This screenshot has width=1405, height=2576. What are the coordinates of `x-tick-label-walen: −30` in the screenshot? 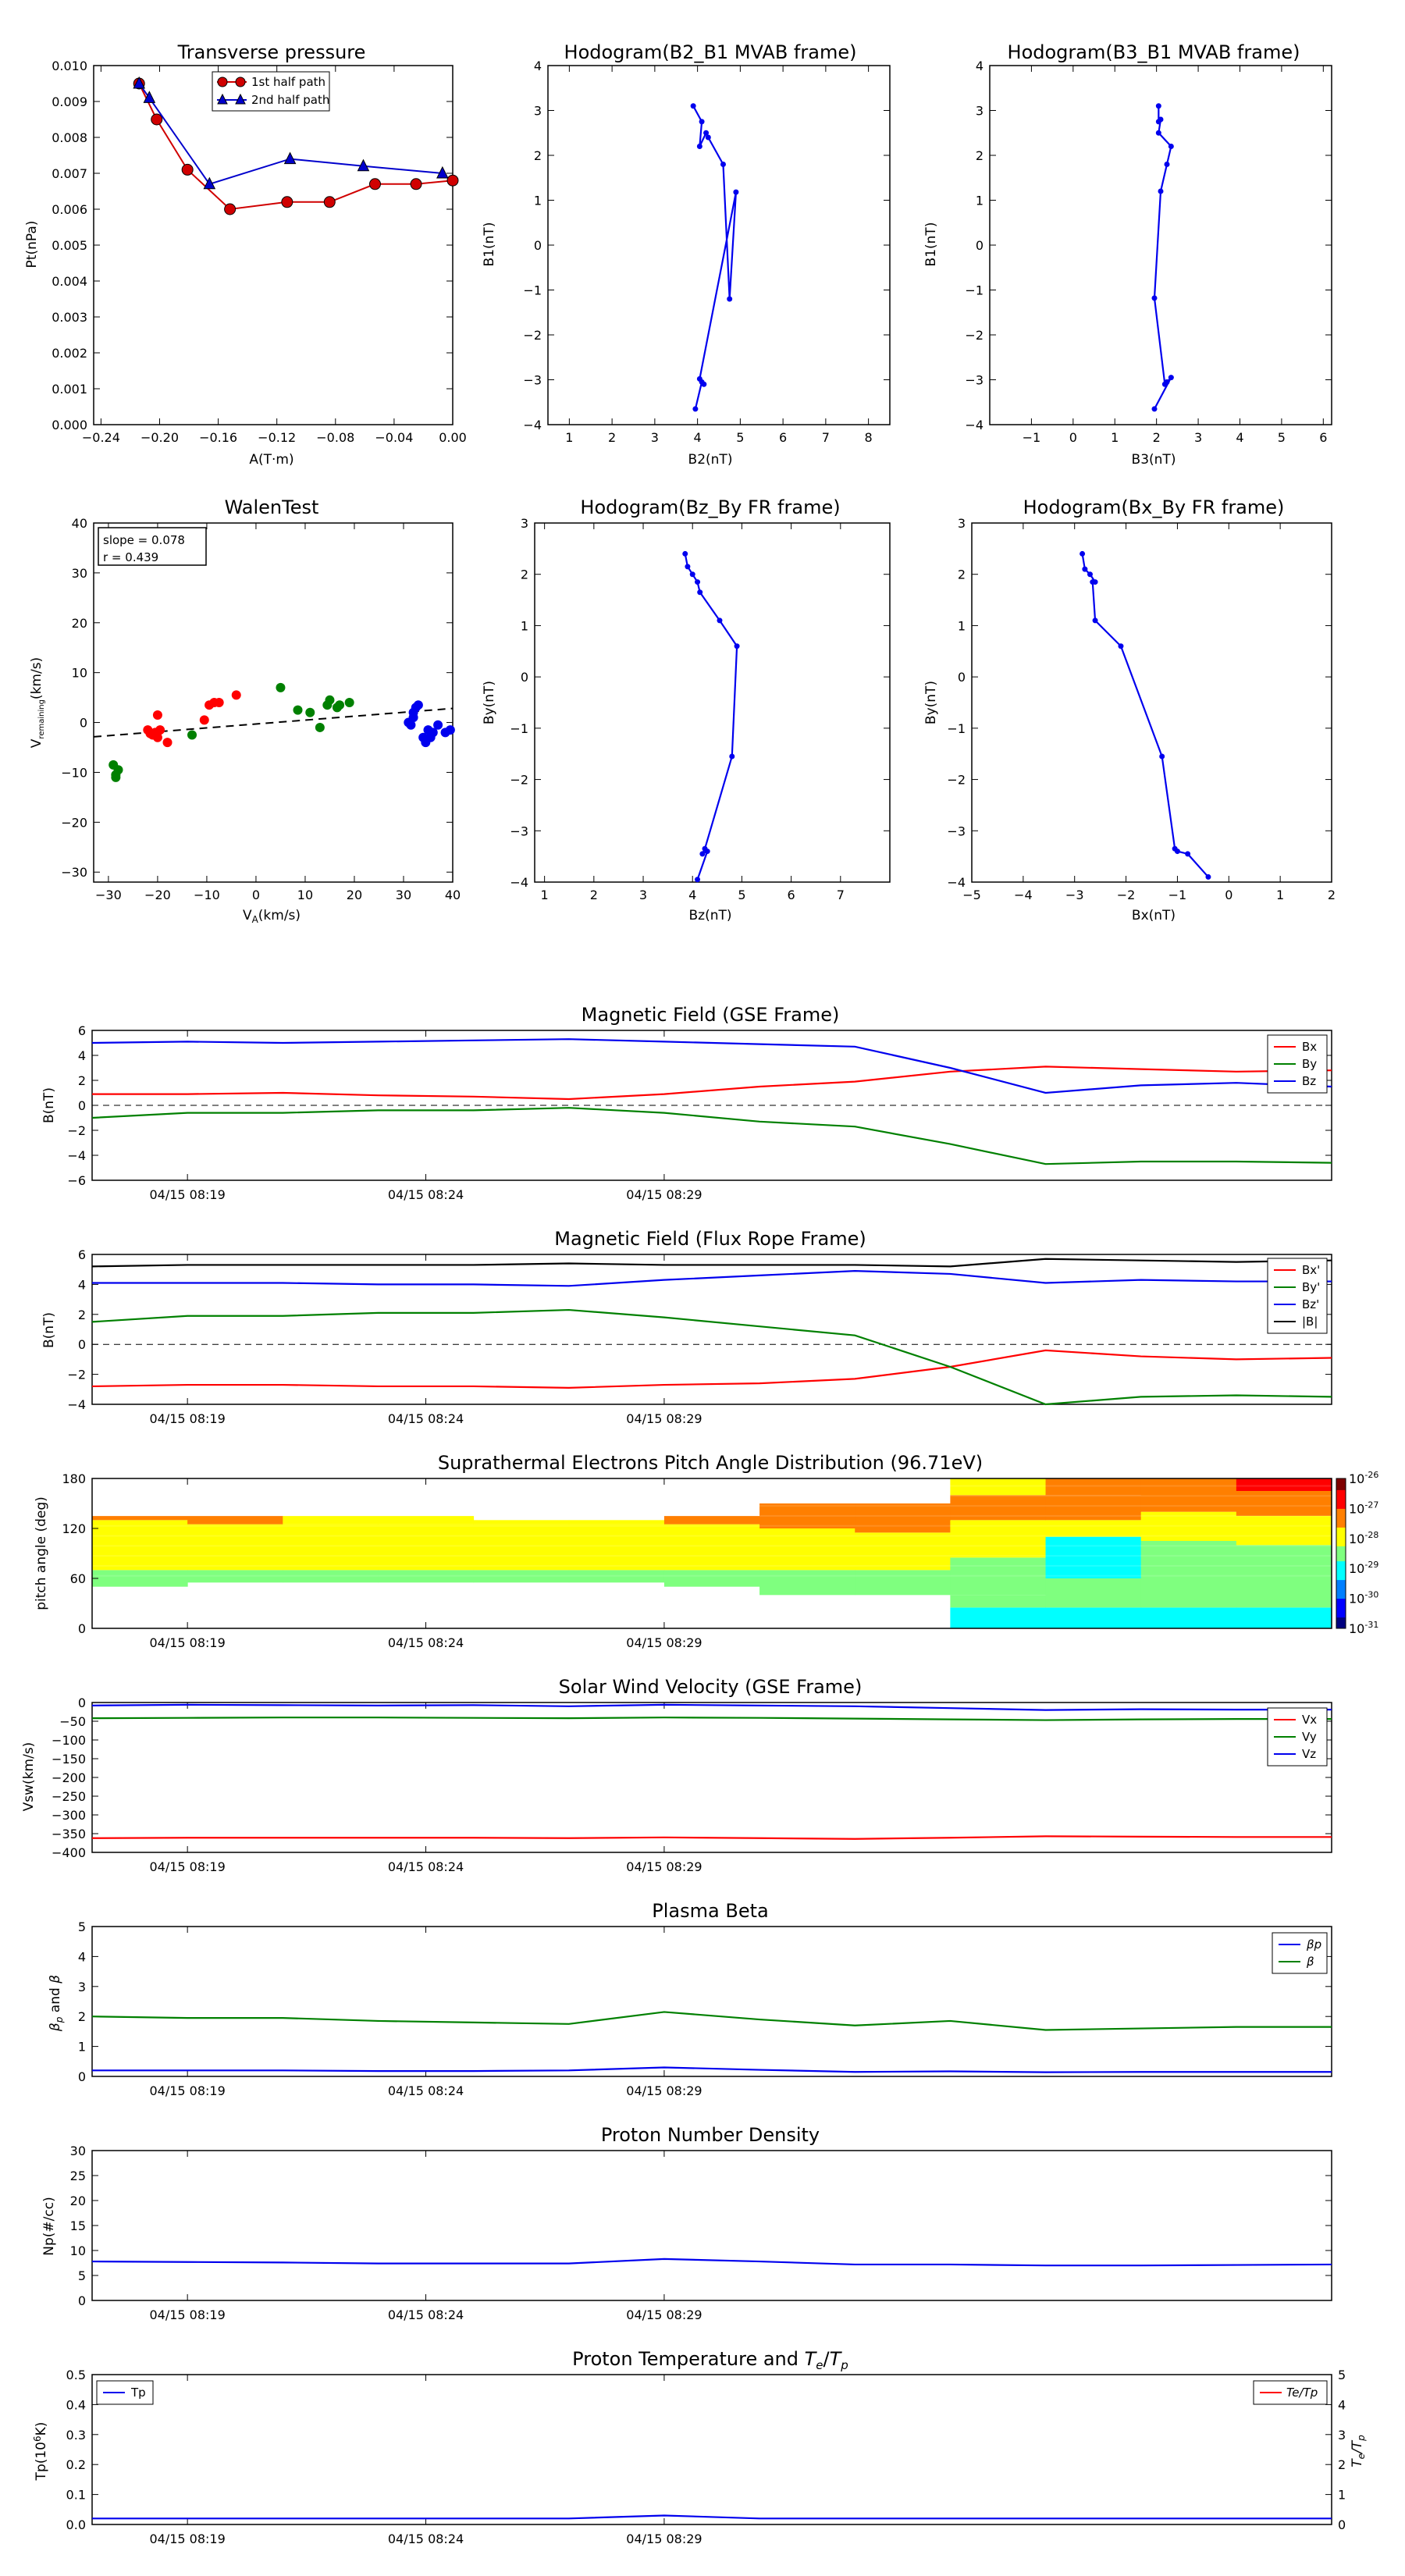 It's located at (109, 895).